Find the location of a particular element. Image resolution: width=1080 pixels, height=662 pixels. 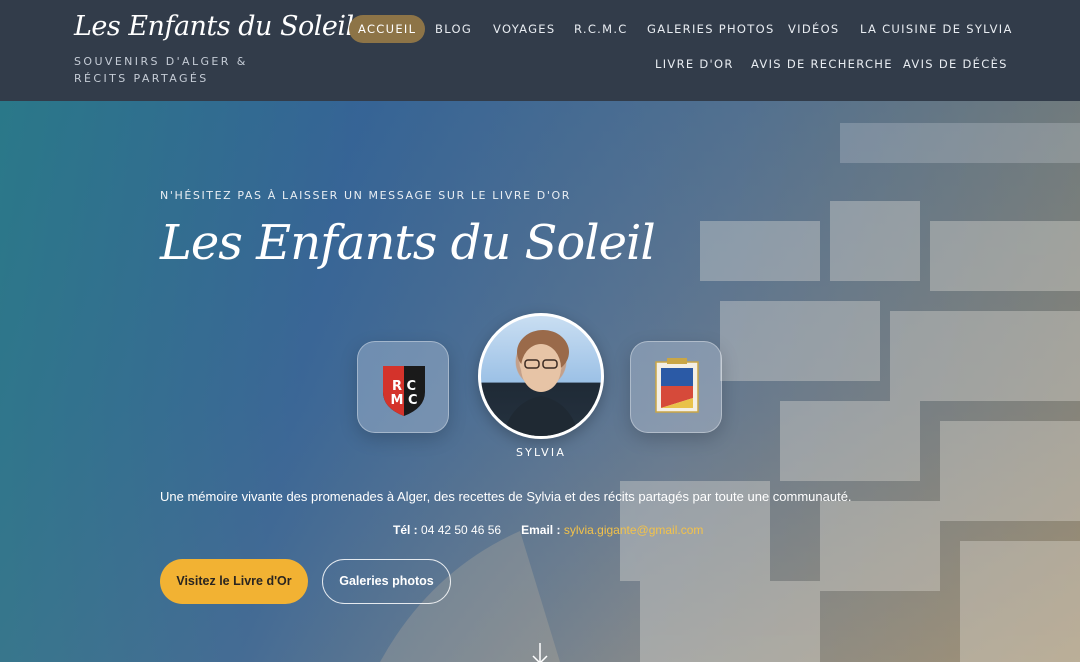

rcmc-logo-icon: R C M C is located at coordinates (404, 391).